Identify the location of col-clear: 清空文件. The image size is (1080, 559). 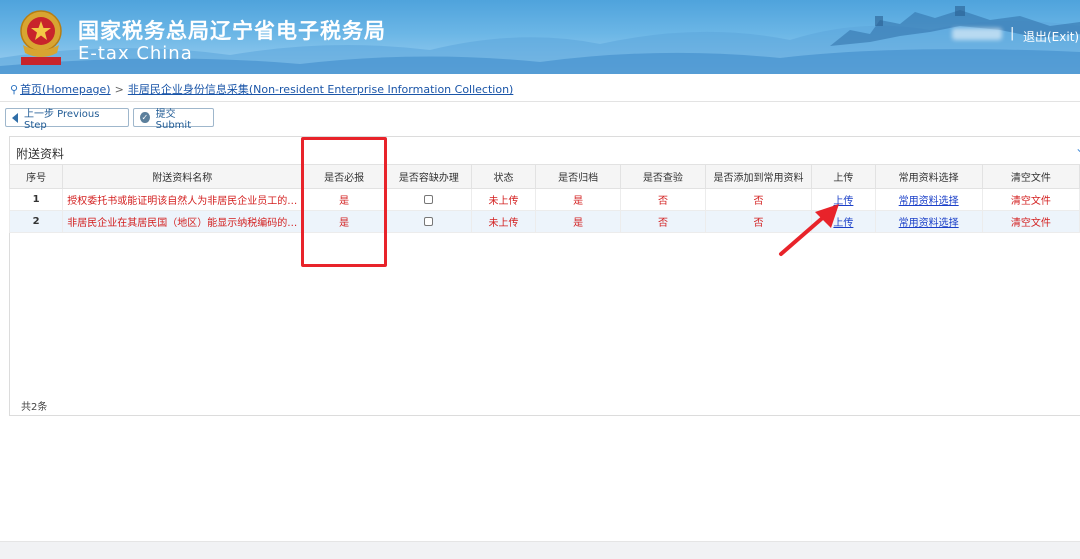
(1030, 176).